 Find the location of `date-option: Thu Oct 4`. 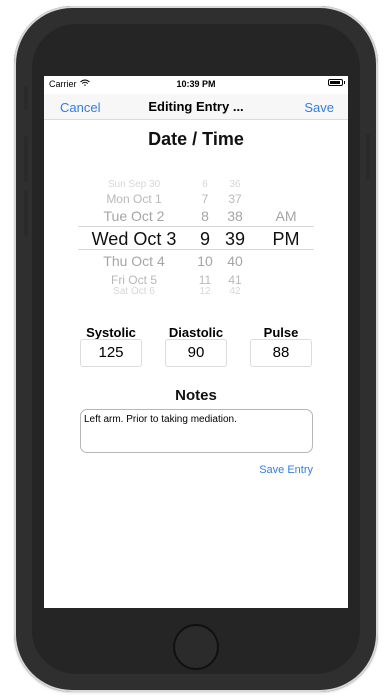

date-option: Thu Oct 4 is located at coordinates (134, 261).